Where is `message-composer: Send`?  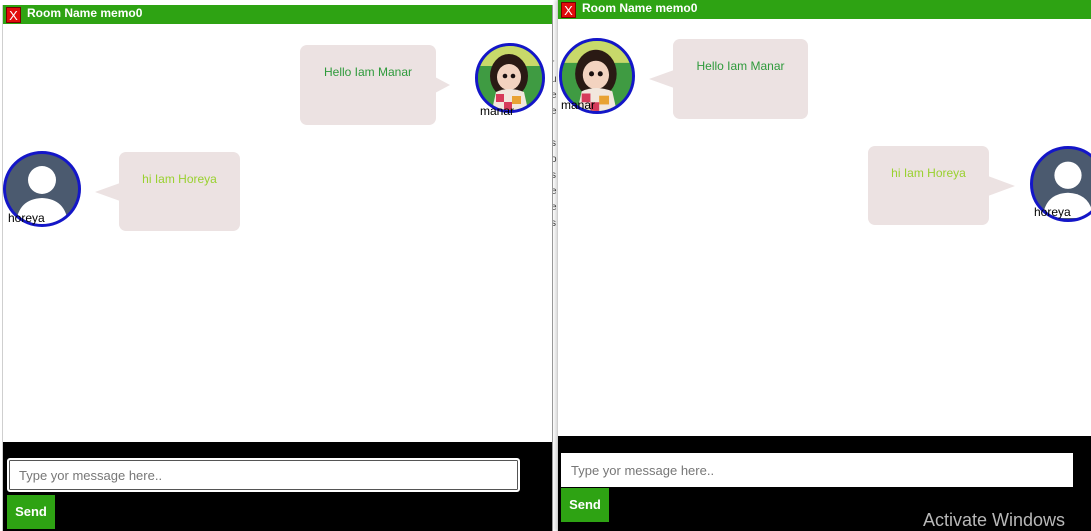 message-composer: Send is located at coordinates (277, 486).